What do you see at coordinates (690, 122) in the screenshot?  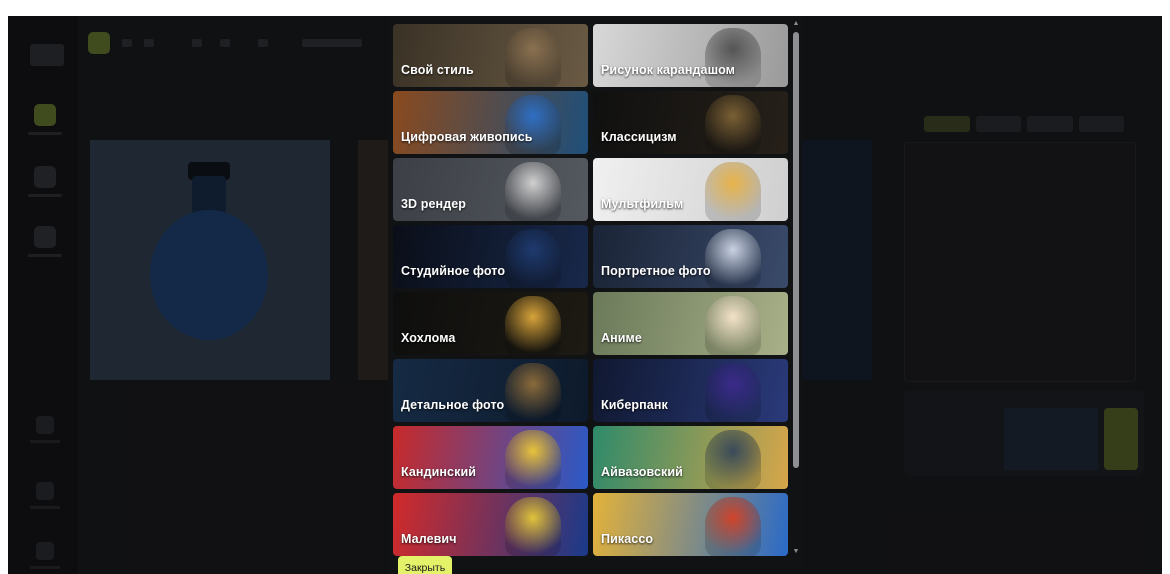 I see `style-card: Классицизм` at bounding box center [690, 122].